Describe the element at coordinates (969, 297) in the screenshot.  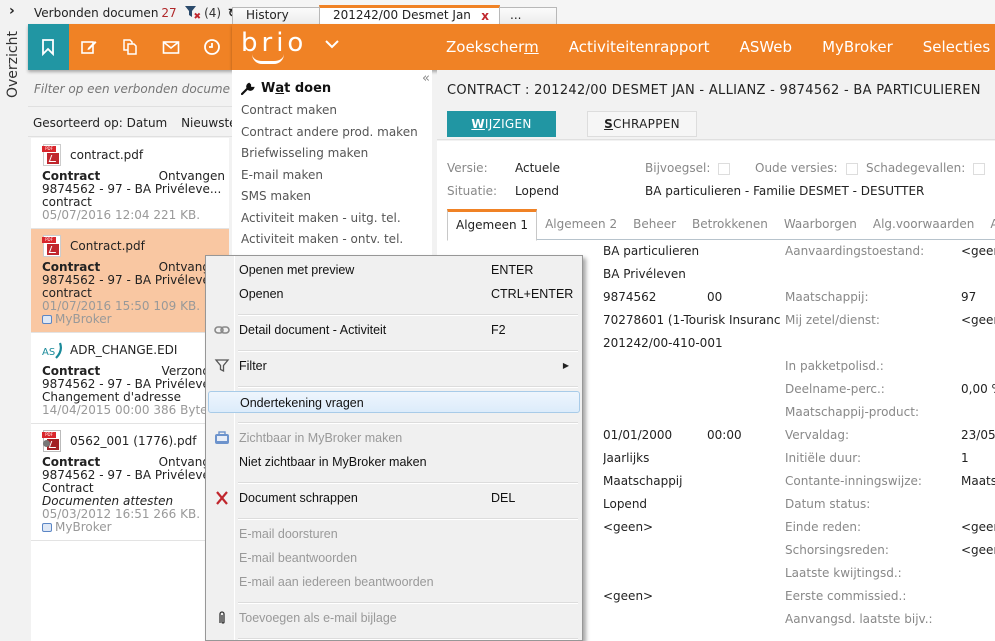
I see `field-value: 97` at that location.